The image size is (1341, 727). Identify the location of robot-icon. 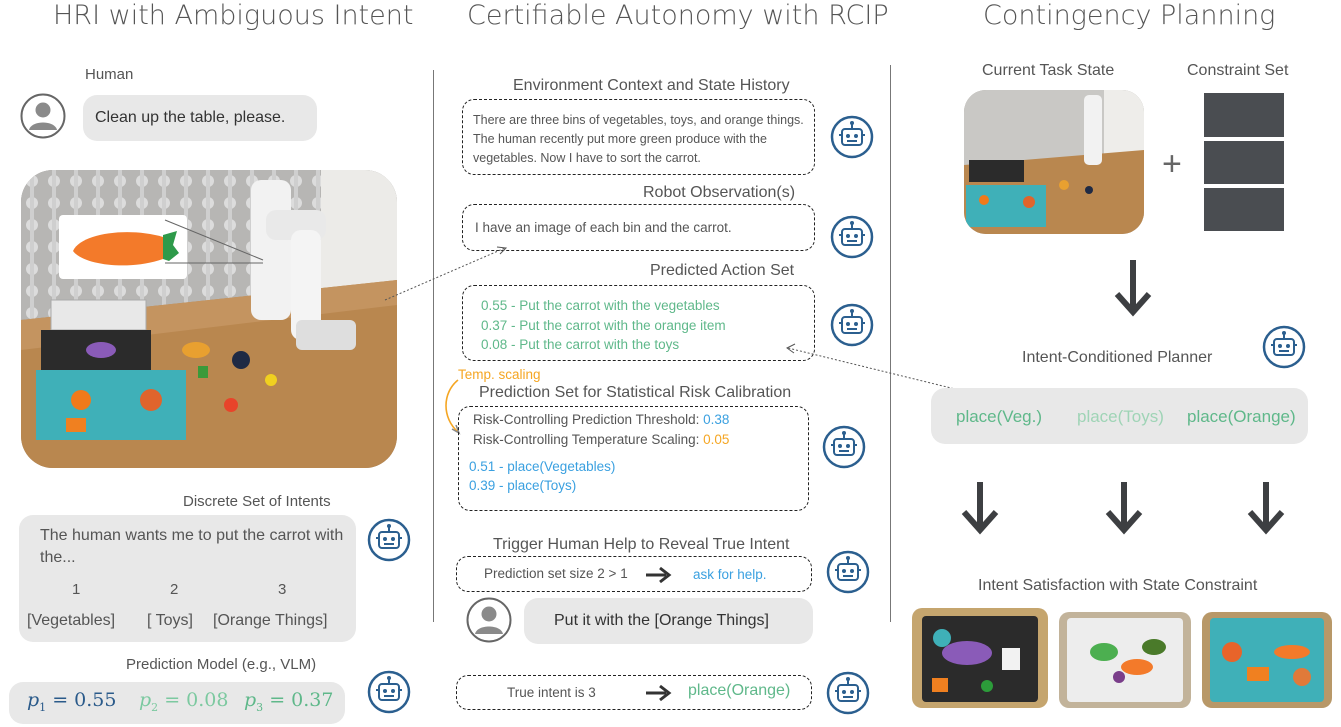
(1284, 347).